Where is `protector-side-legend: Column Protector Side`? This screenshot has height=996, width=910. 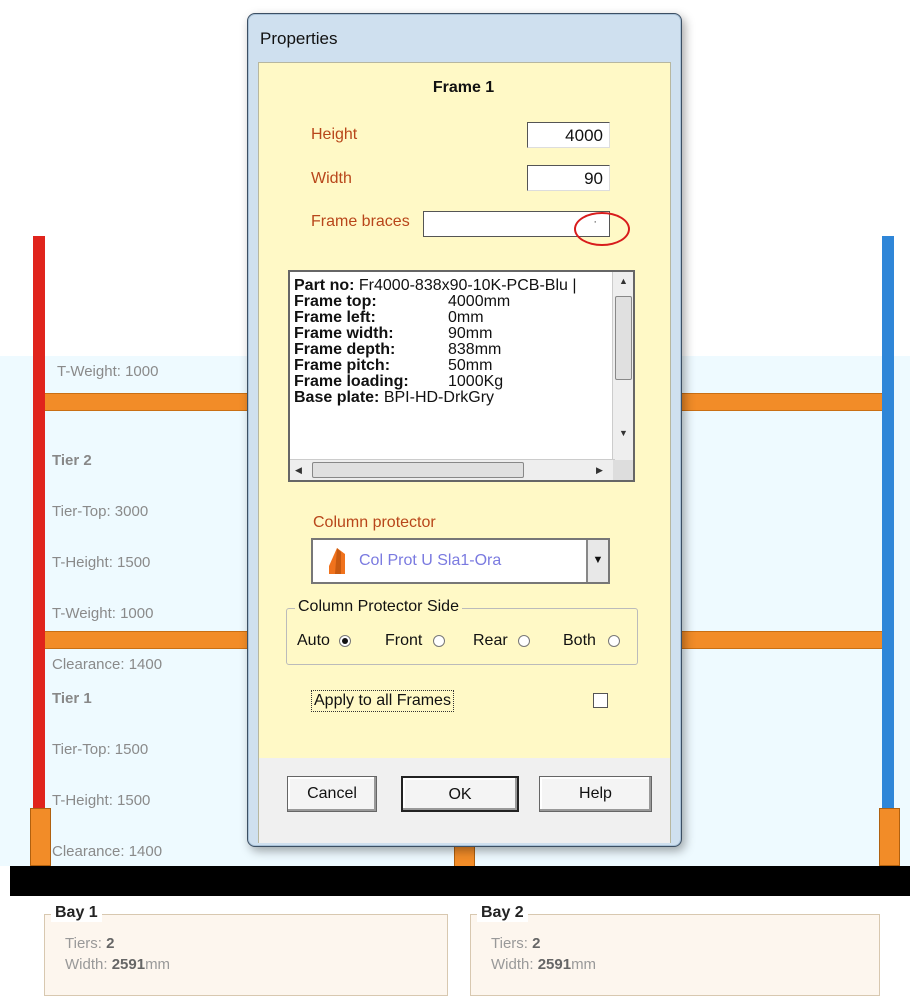
protector-side-legend: Column Protector Side is located at coordinates (378, 607).